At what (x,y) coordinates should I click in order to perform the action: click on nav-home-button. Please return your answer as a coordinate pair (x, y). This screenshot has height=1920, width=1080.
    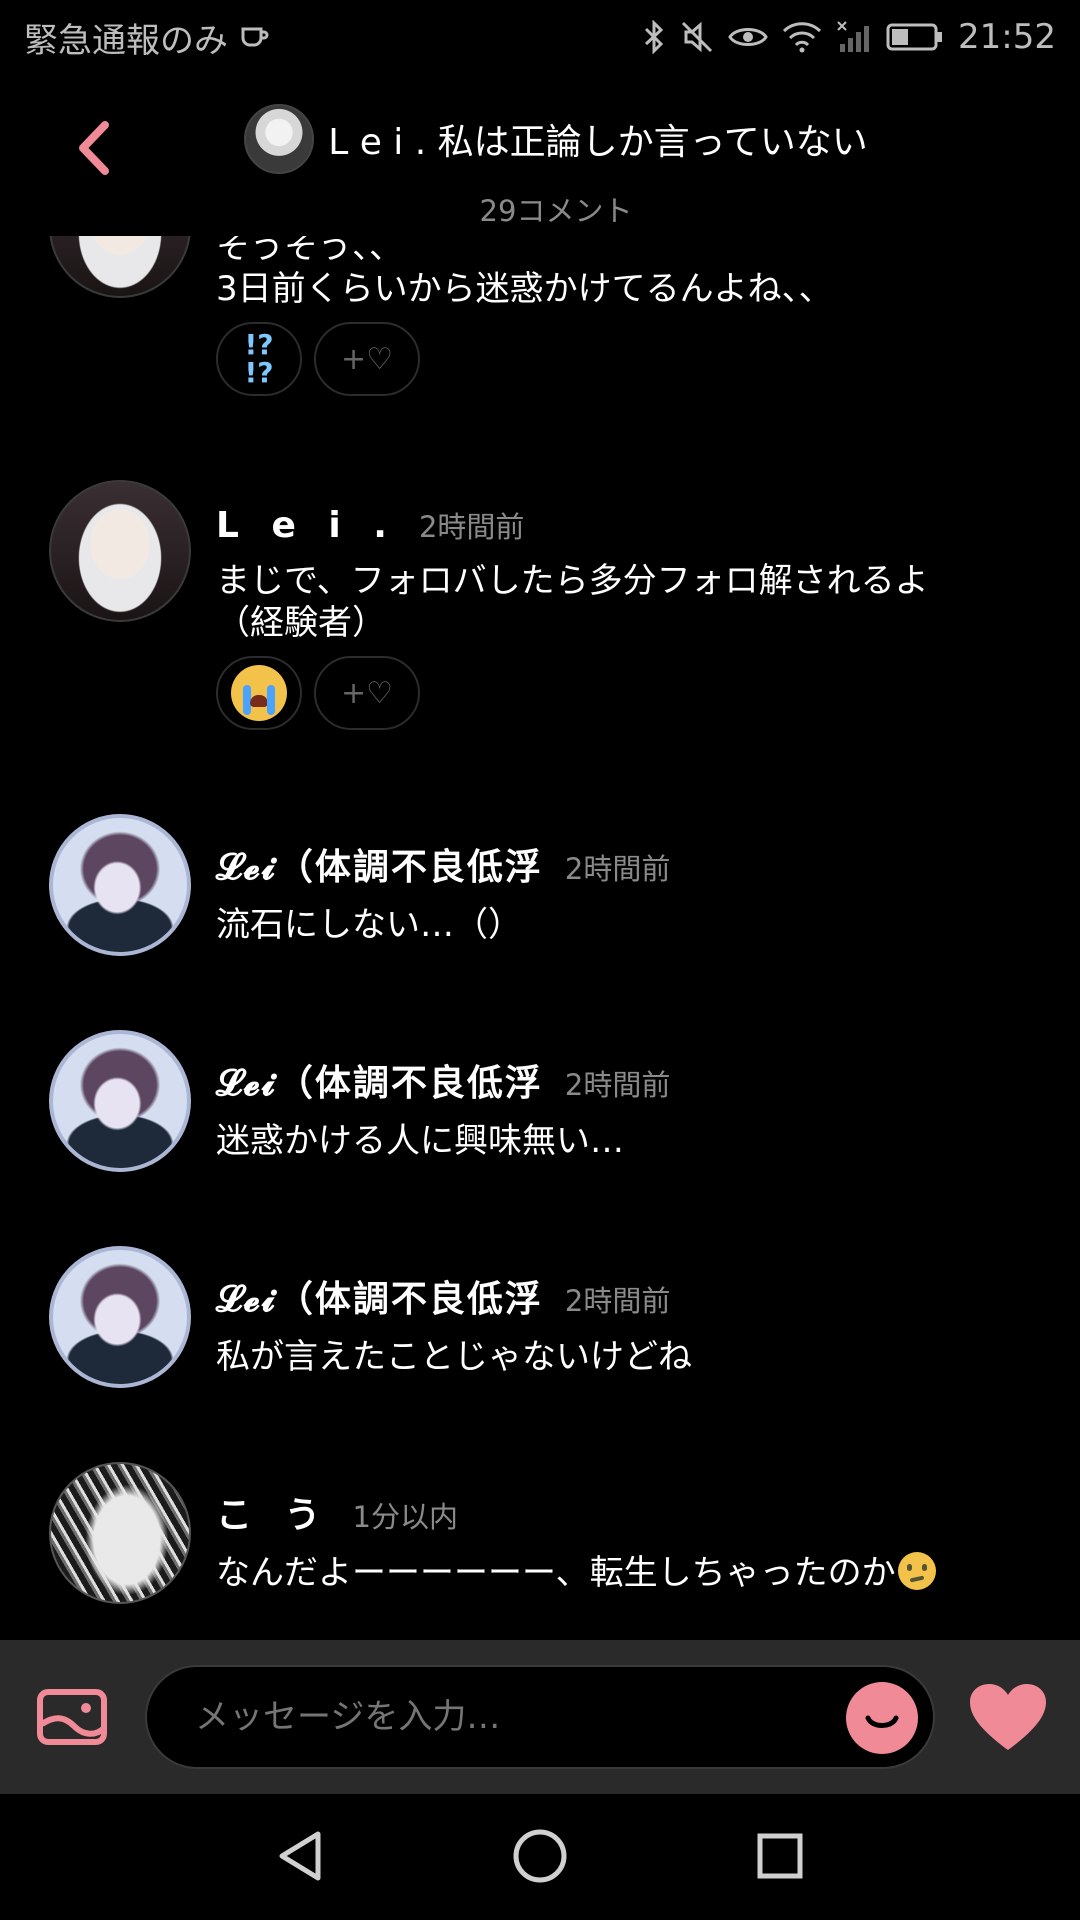
    Looking at the image, I should click on (540, 1856).